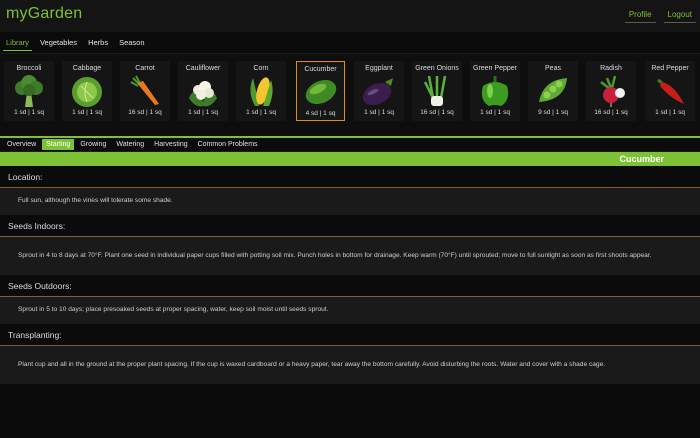  I want to click on eggplant-icon, so click(379, 90).